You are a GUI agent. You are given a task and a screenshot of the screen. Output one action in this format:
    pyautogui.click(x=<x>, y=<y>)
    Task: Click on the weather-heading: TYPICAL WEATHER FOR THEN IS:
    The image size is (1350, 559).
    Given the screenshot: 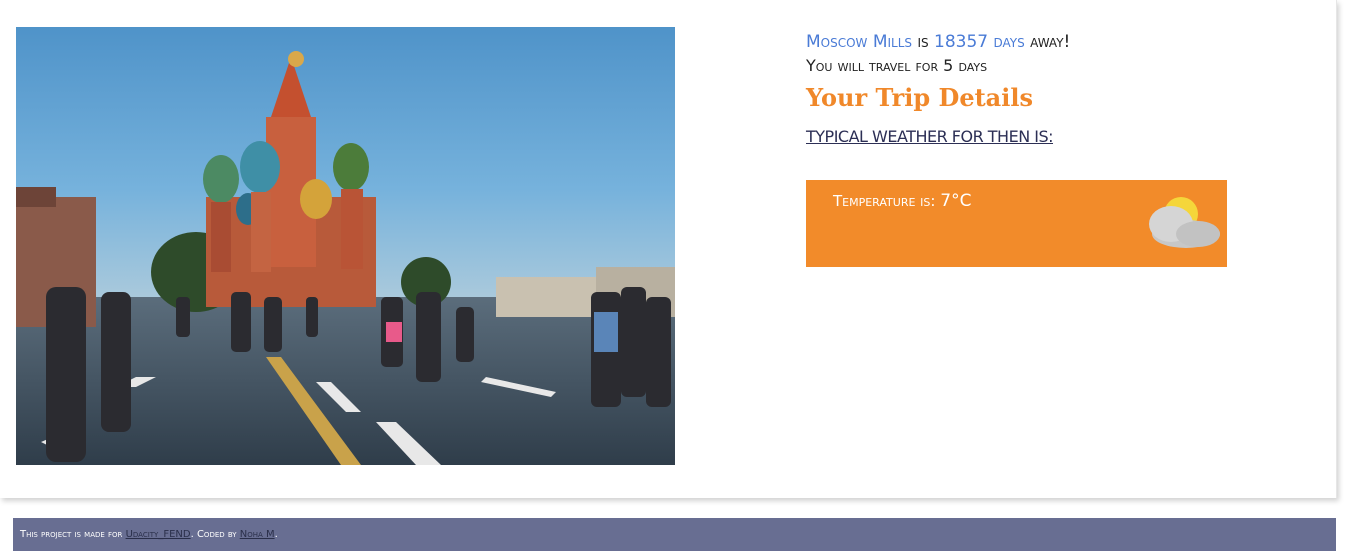 What is the action you would take?
    pyautogui.click(x=930, y=136)
    